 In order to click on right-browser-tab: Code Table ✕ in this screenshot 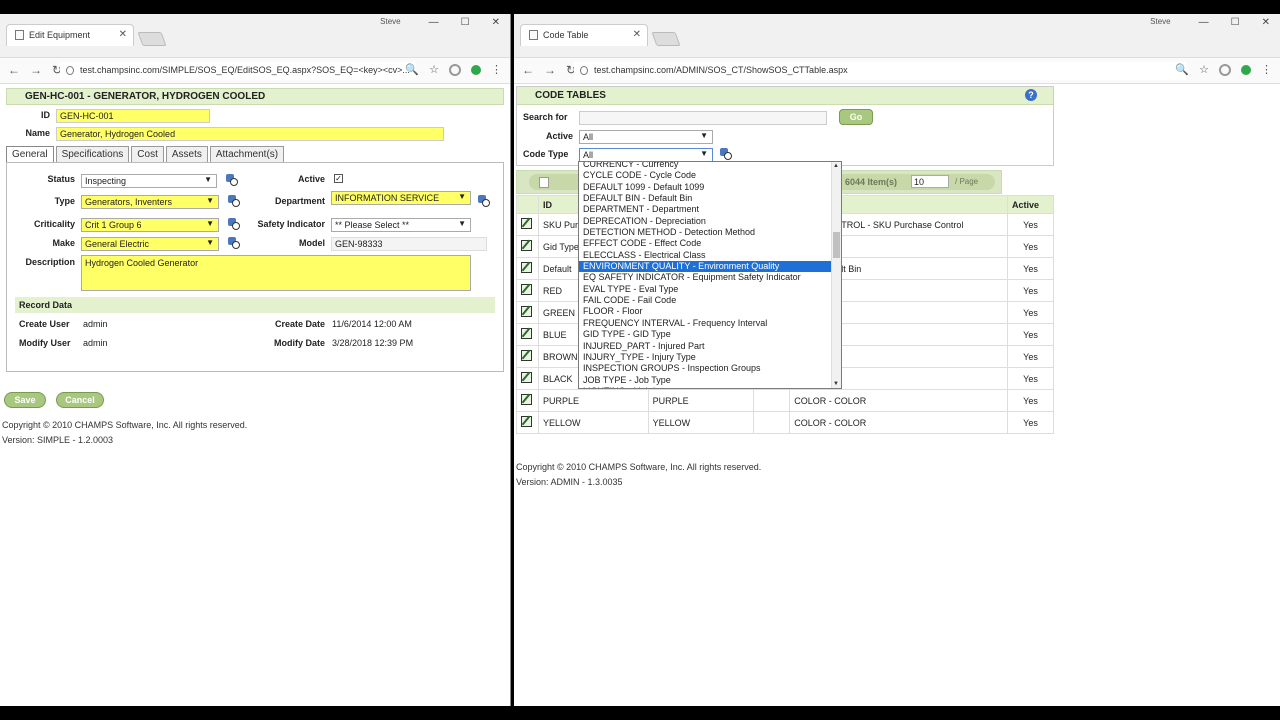, I will do `click(584, 35)`.